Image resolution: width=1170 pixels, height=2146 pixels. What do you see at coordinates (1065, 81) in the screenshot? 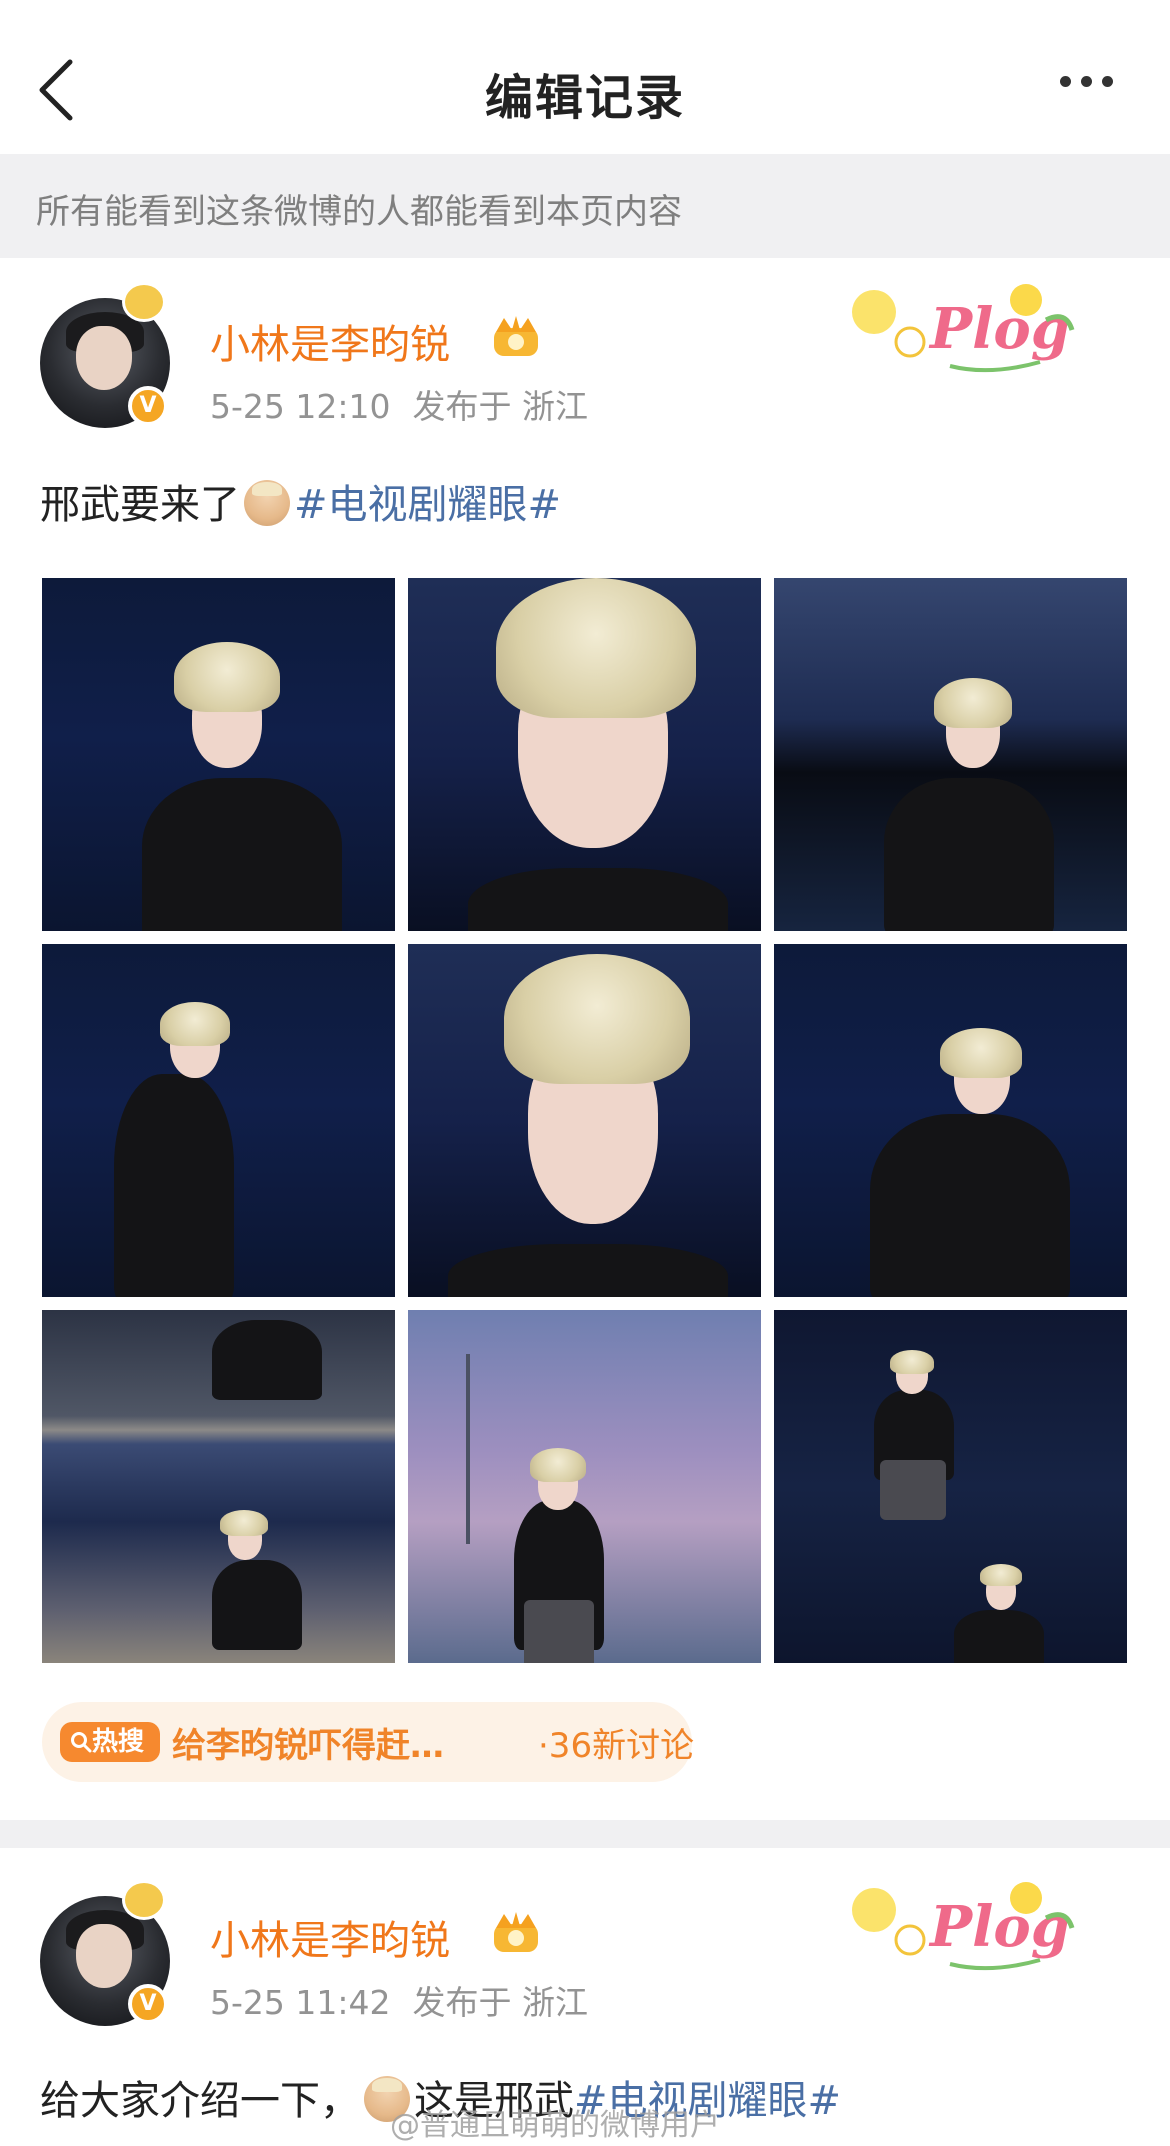
I see `more-dots-icon` at bounding box center [1065, 81].